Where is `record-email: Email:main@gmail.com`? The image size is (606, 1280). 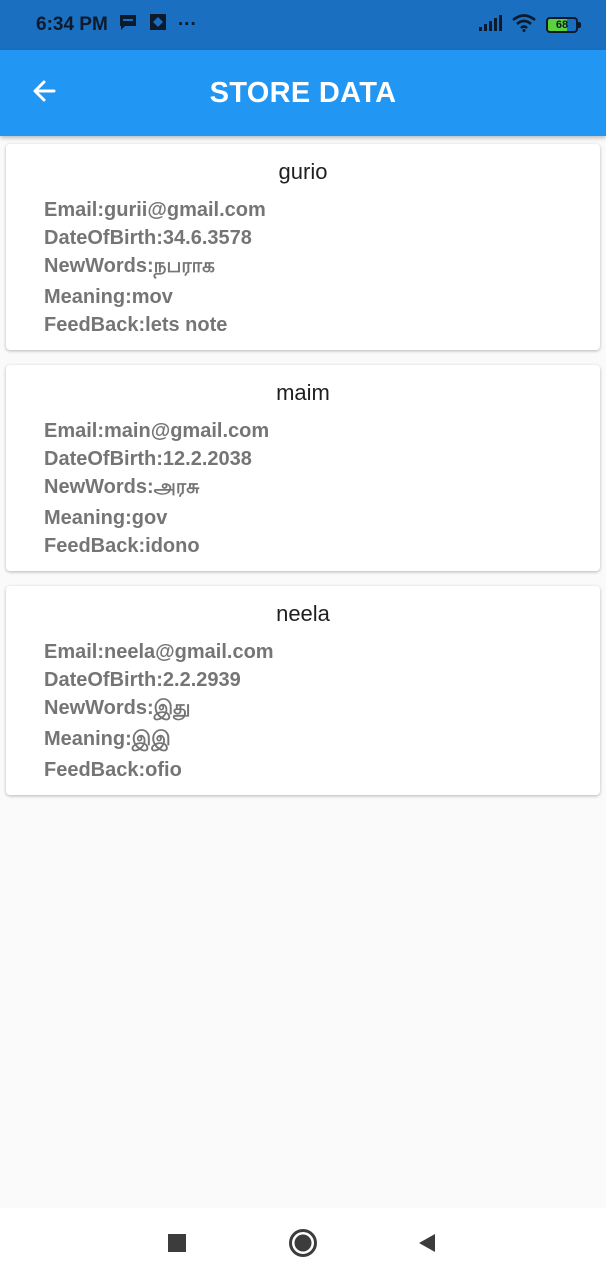
record-email: Email:main@gmail.com is located at coordinates (157, 431).